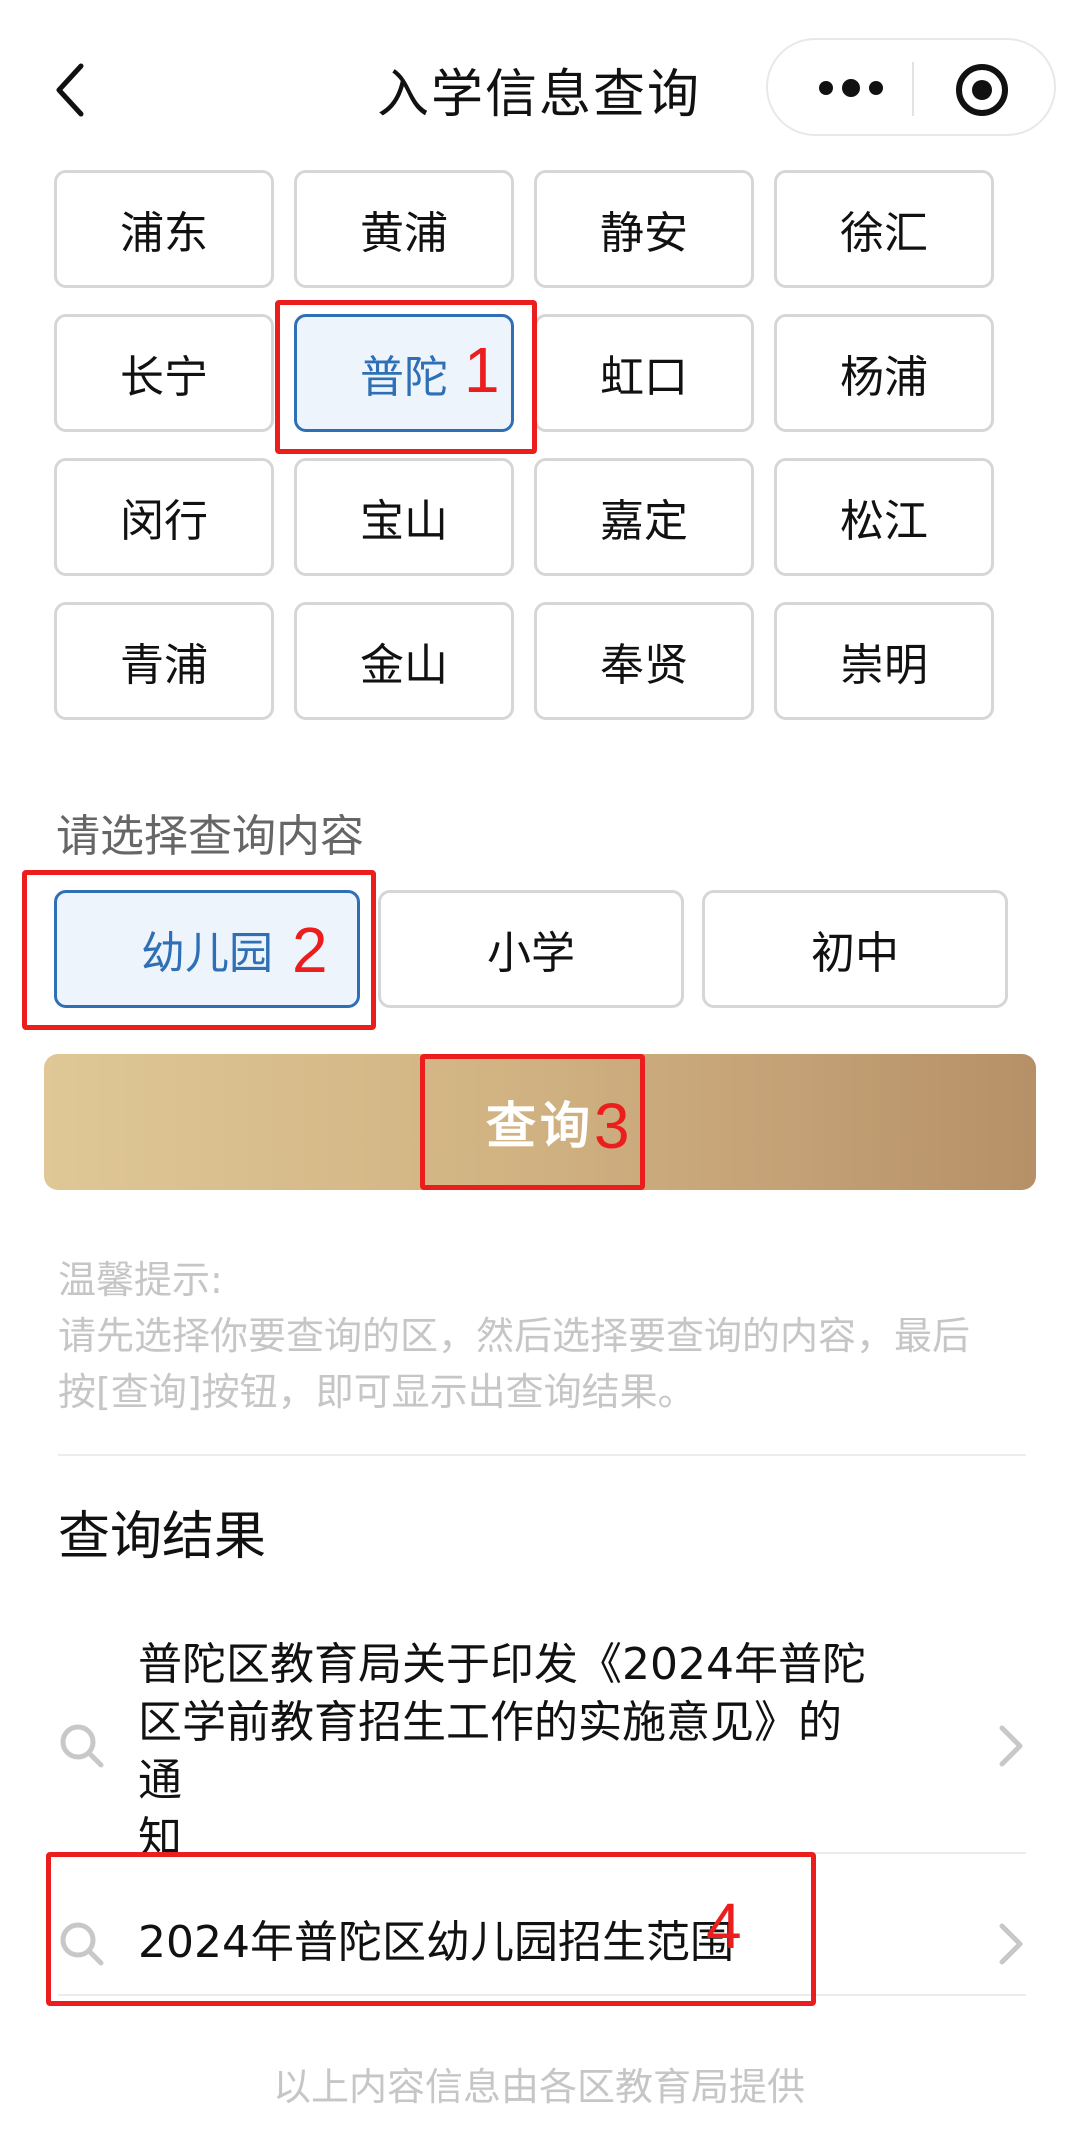  Describe the element at coordinates (164, 661) in the screenshot. I see `district-qingpu: 青浦` at that location.